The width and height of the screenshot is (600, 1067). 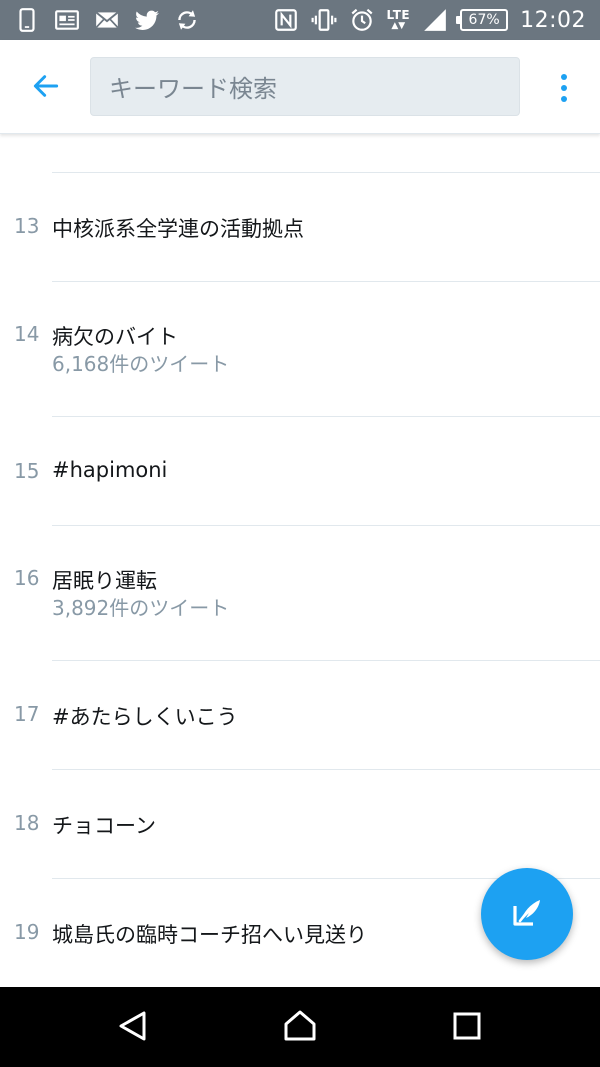 I want to click on system-nav-bar, so click(x=300, y=1027).